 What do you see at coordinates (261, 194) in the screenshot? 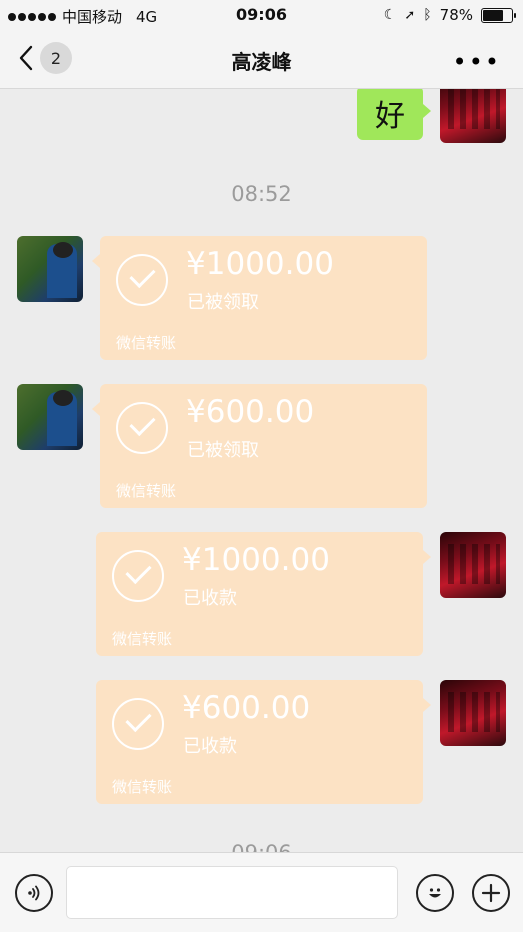
I see `timestamp: 08:52` at bounding box center [261, 194].